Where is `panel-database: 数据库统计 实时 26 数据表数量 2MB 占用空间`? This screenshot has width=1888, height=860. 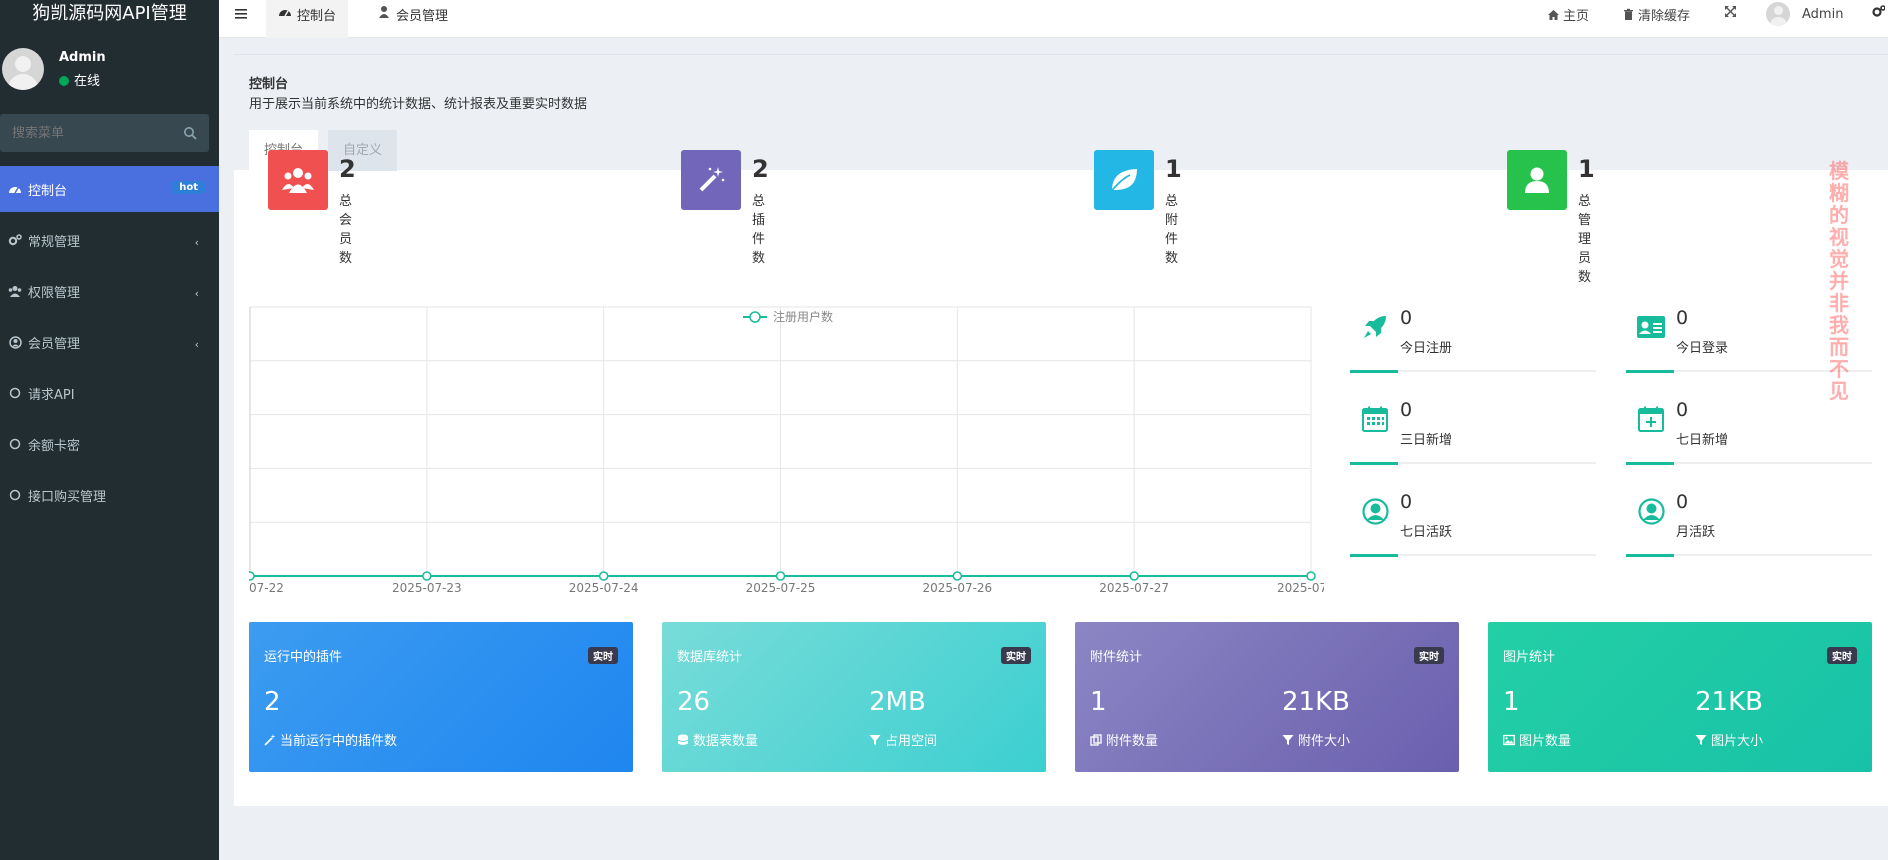 panel-database: 数据库统计 实时 26 数据表数量 2MB 占用空间 is located at coordinates (854, 697).